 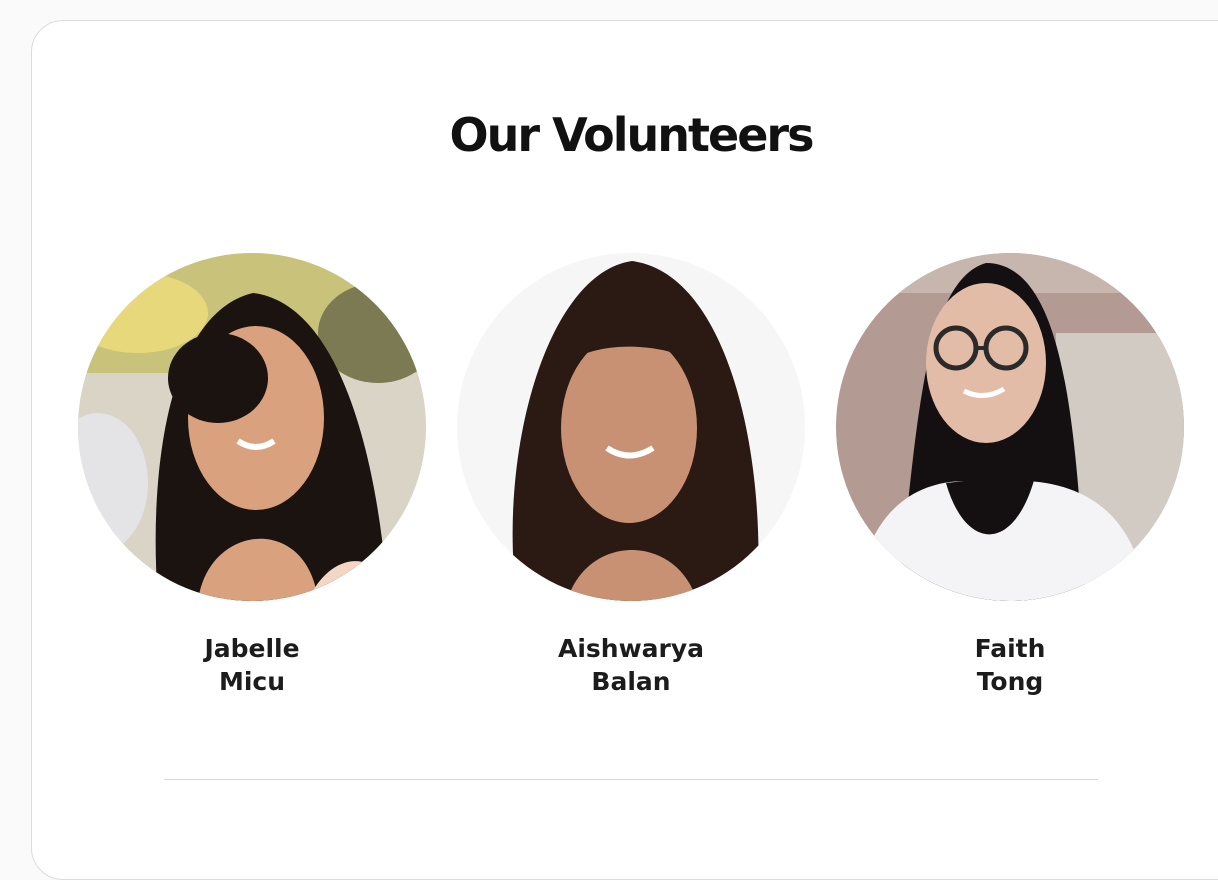 What do you see at coordinates (631, 681) in the screenshot?
I see `volunteer-last-name: Balan` at bounding box center [631, 681].